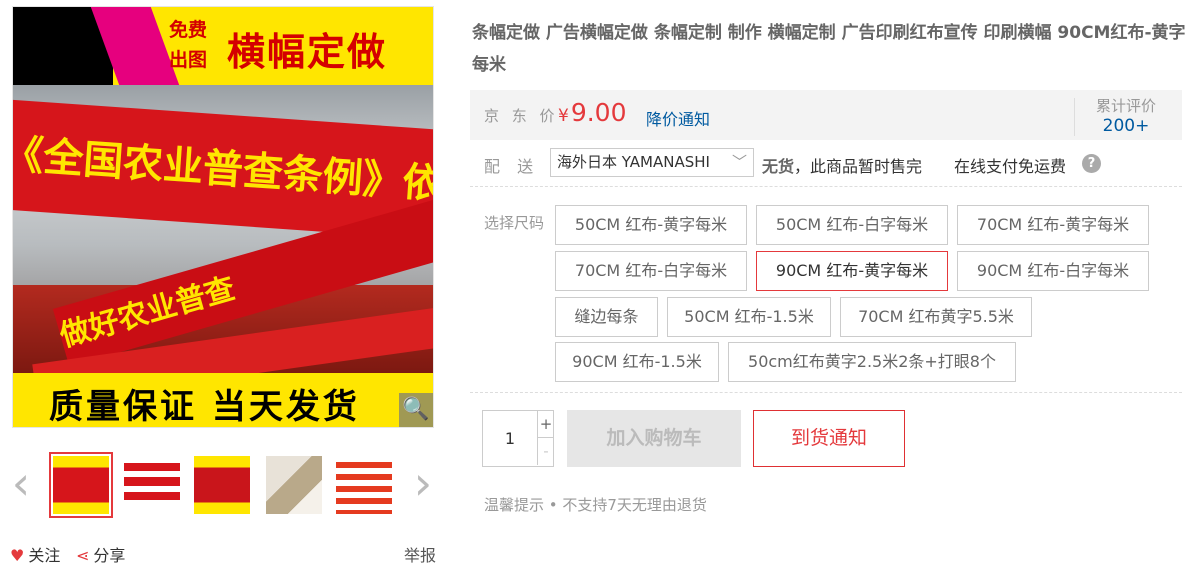  What do you see at coordinates (826, 115) in the screenshot?
I see `price-panel: 京 东 价 ¥9.00 降价通知 累计评价 200+` at bounding box center [826, 115].